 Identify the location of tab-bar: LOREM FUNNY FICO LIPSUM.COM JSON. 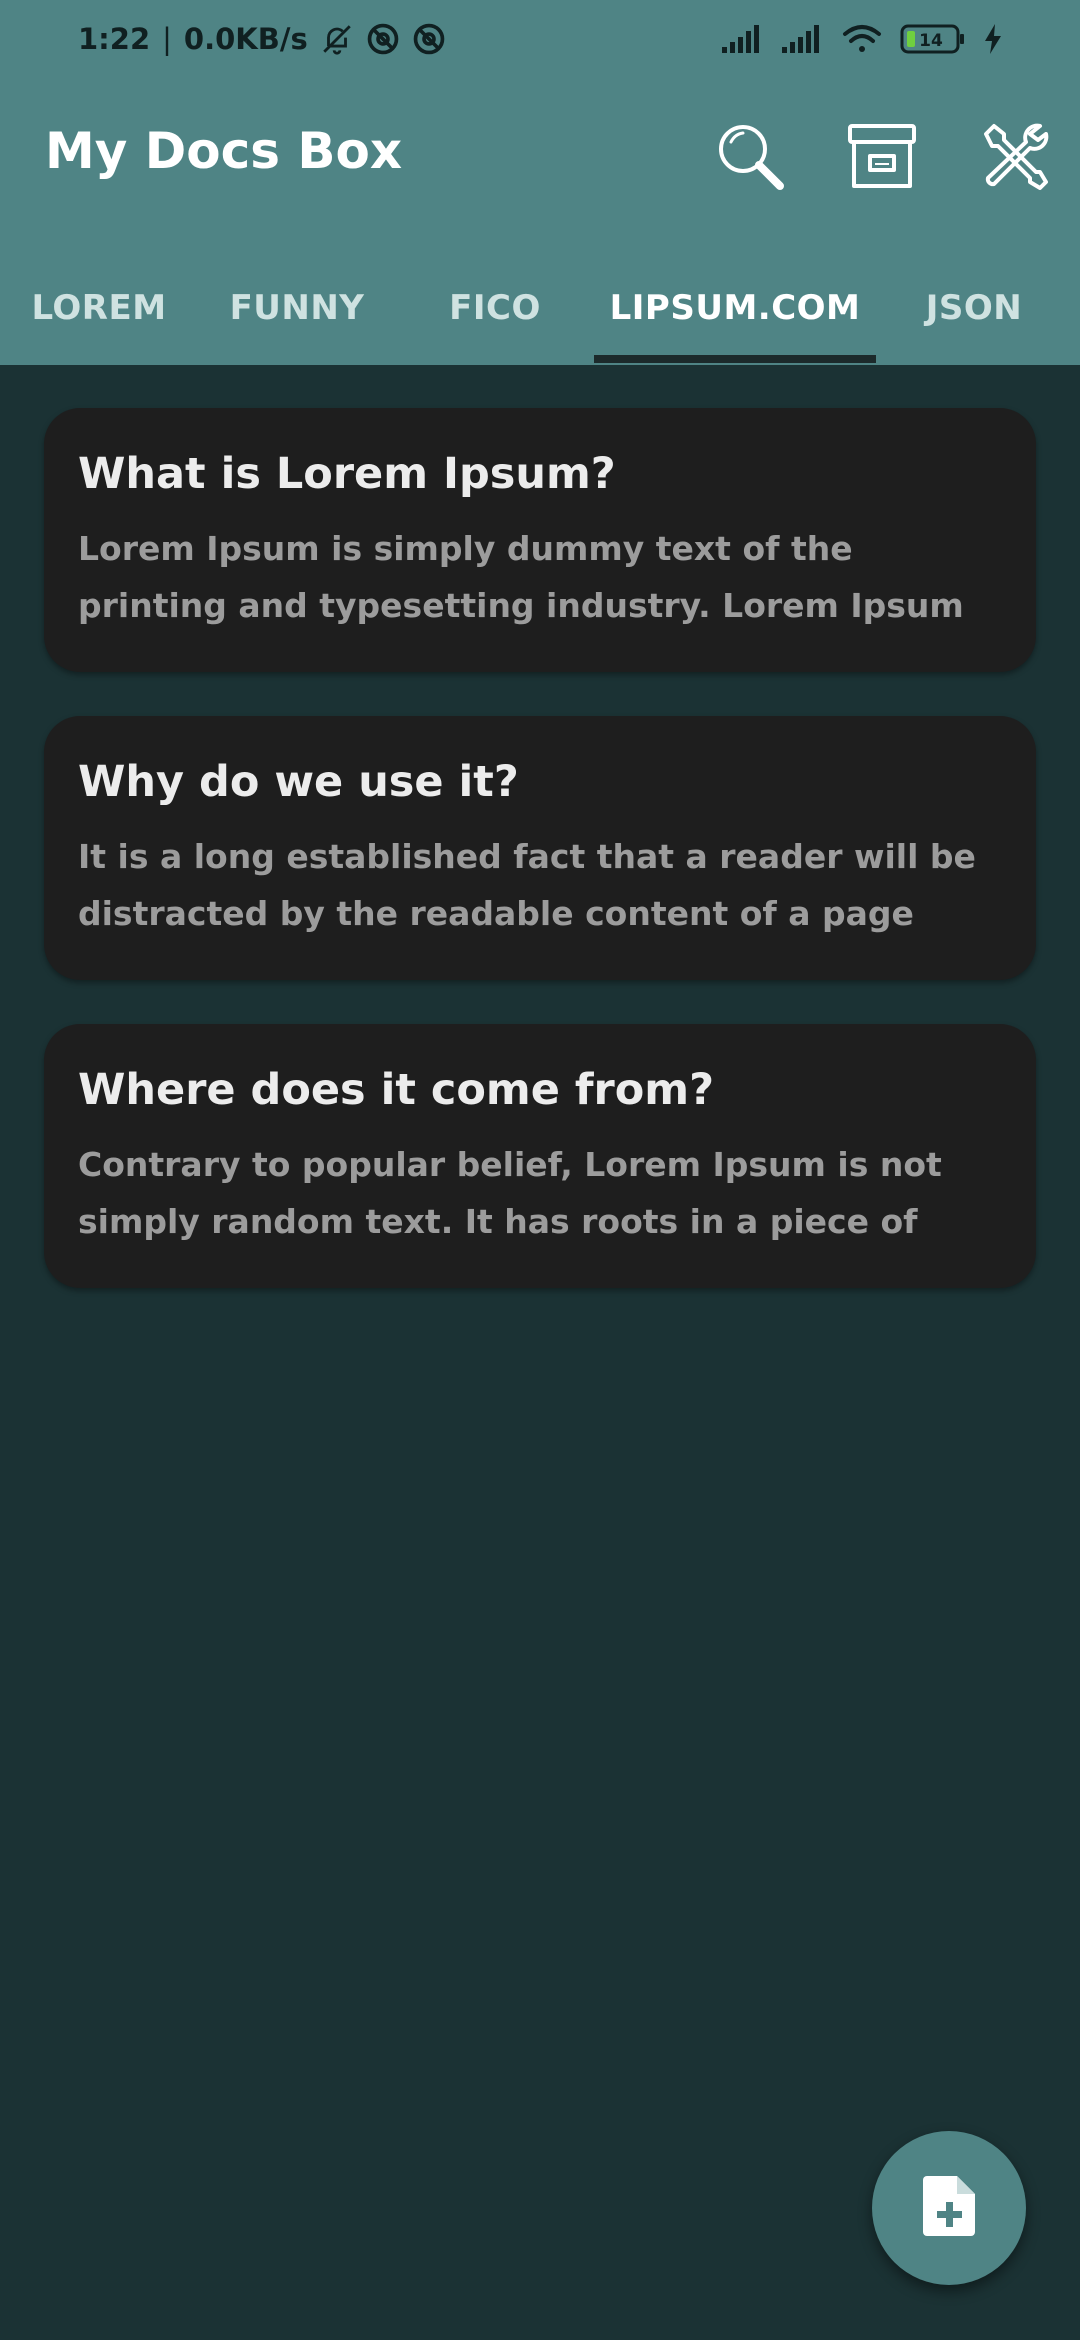
(540, 307).